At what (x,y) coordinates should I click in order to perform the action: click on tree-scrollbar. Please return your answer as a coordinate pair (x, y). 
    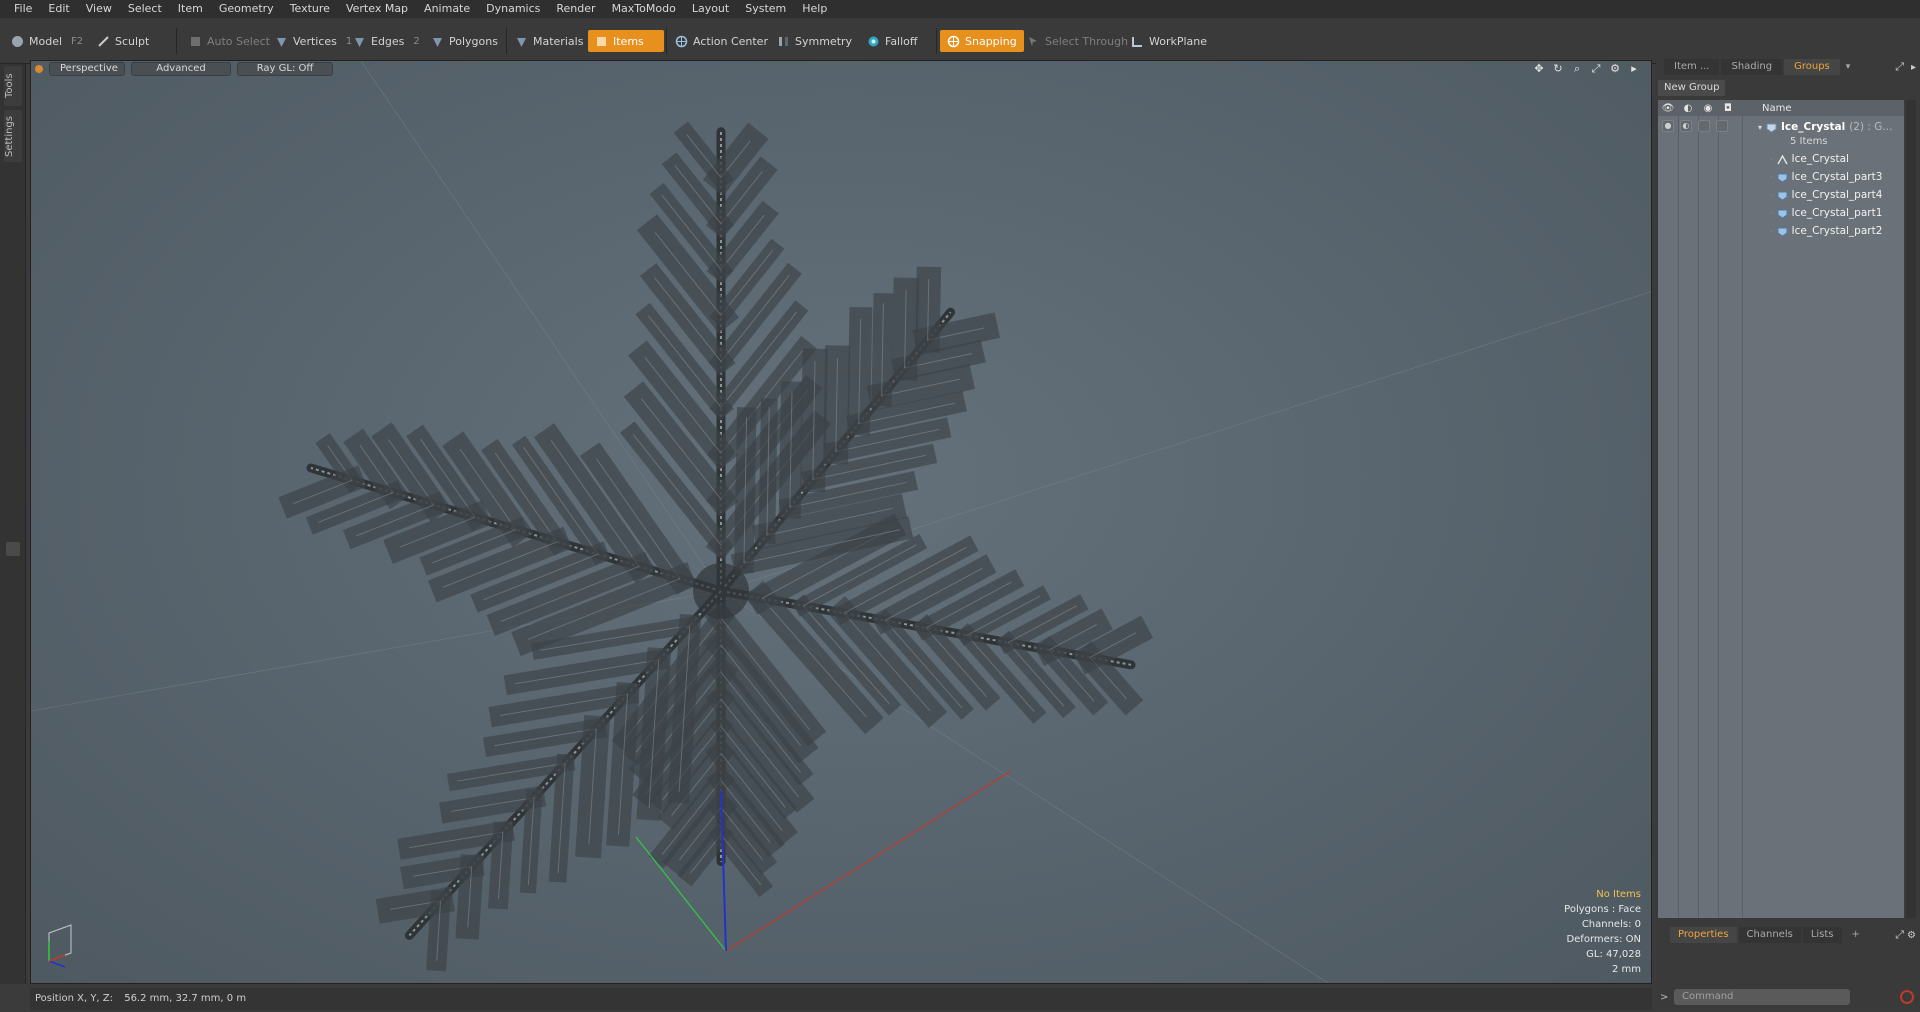
    Looking at the image, I should click on (1911, 509).